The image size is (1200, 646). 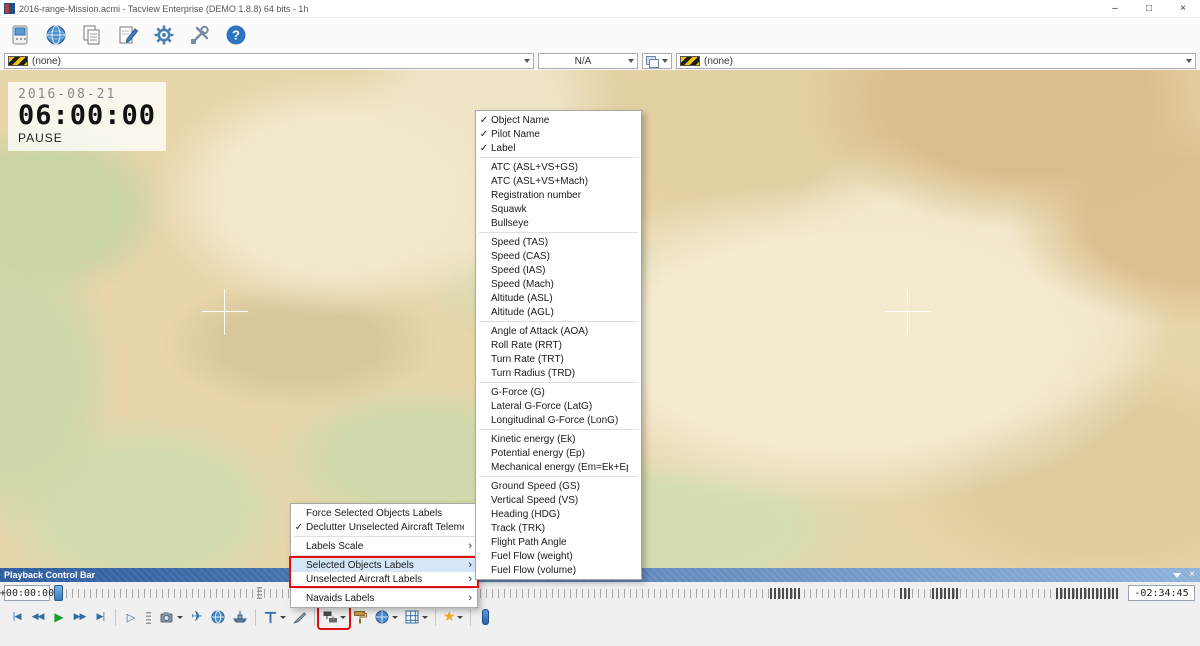 What do you see at coordinates (558, 167) in the screenshot?
I see `menu-item-atc-asl-vs-gs: ATC (ASL+VS+GS)` at bounding box center [558, 167].